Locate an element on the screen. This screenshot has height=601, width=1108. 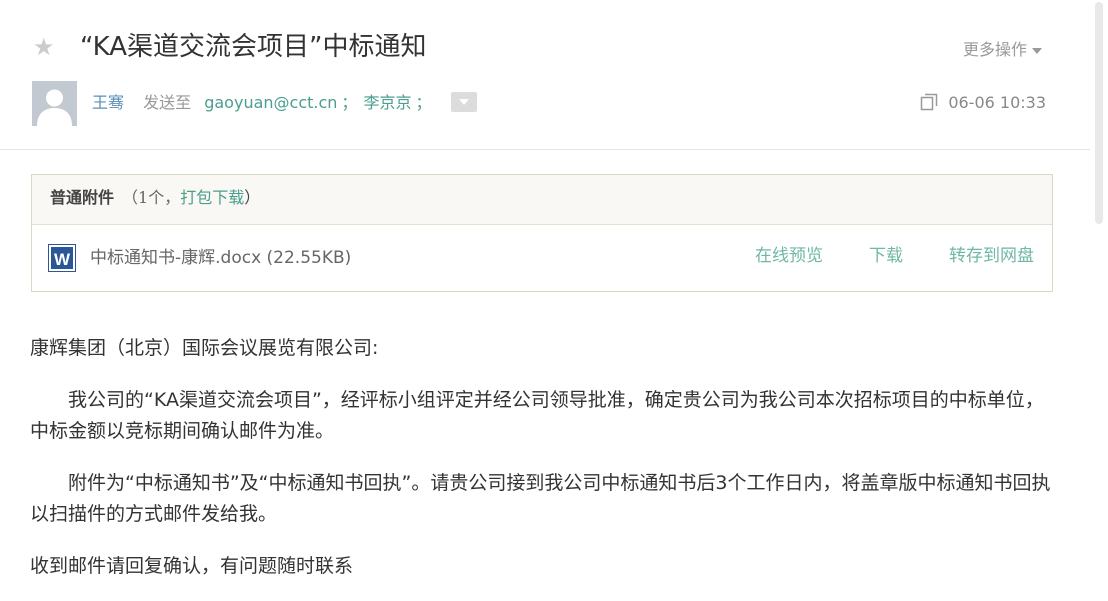
attachment-name: 中标通知书-康辉.docx is located at coordinates (176, 258).